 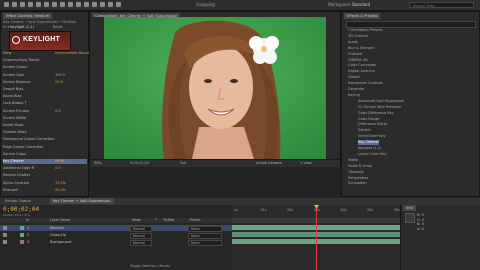 What do you see at coordinates (45, 139) in the screenshot?
I see `effect-property-row: Foreground Colour Correction` at bounding box center [45, 139].